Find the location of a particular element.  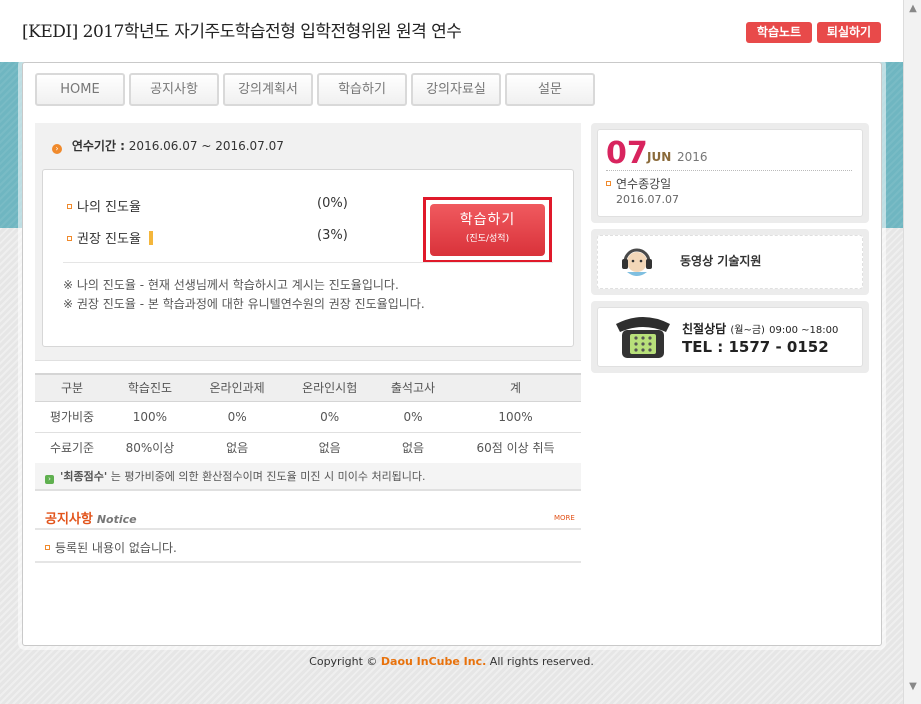

telephone-icon is located at coordinates (643, 337).